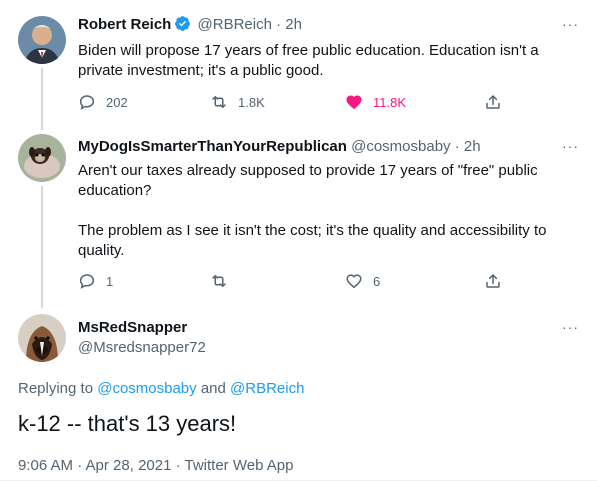 The width and height of the screenshot is (597, 481). I want to click on handle: @Msredsnapper72, so click(142, 347).